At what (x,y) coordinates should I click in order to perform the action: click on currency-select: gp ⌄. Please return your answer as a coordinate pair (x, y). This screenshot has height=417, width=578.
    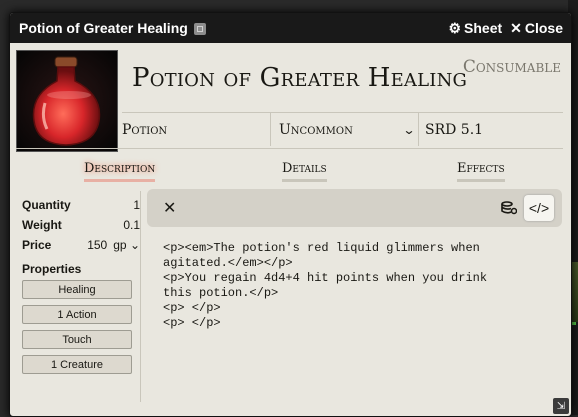
    Looking at the image, I should click on (126, 245).